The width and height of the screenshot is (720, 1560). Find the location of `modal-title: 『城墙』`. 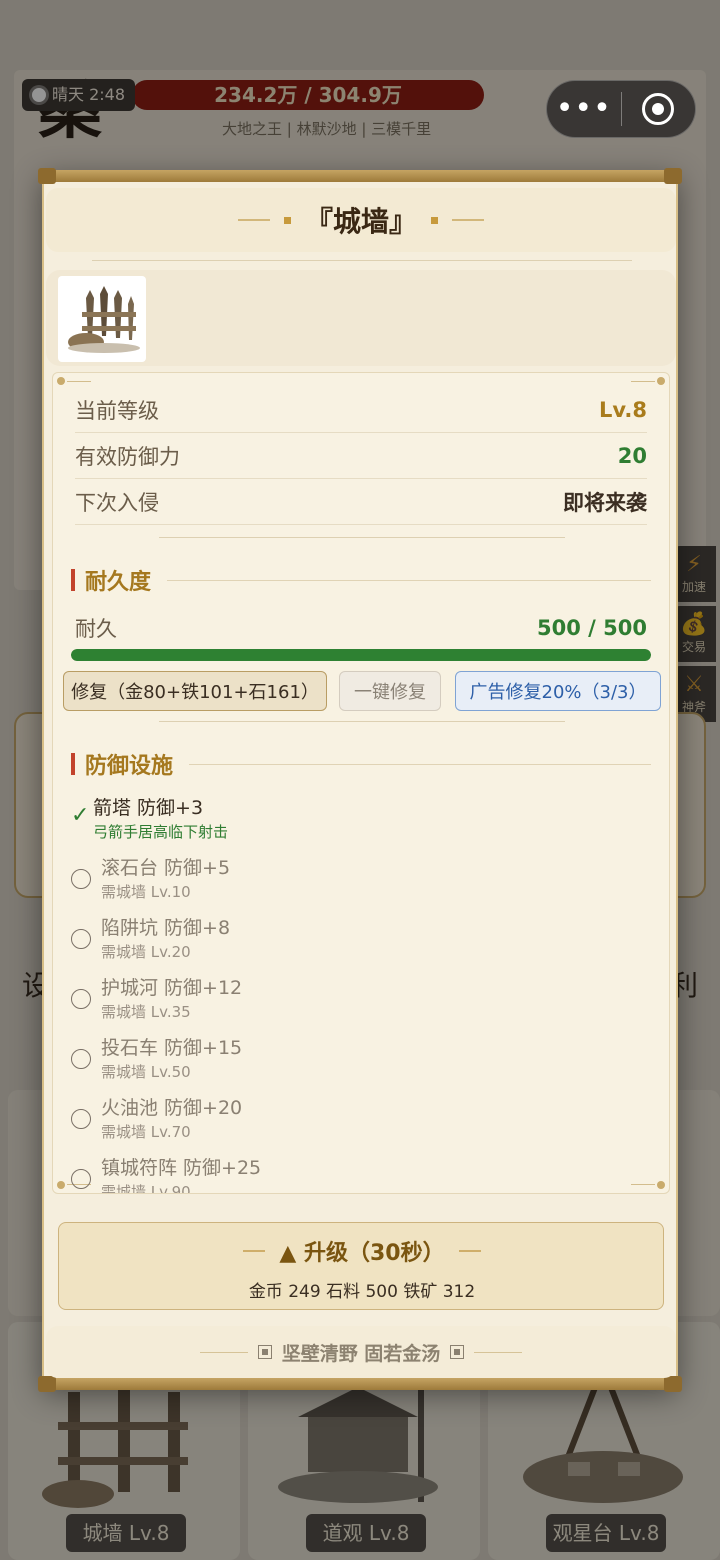

modal-title: 『城墙』 is located at coordinates (360, 221).